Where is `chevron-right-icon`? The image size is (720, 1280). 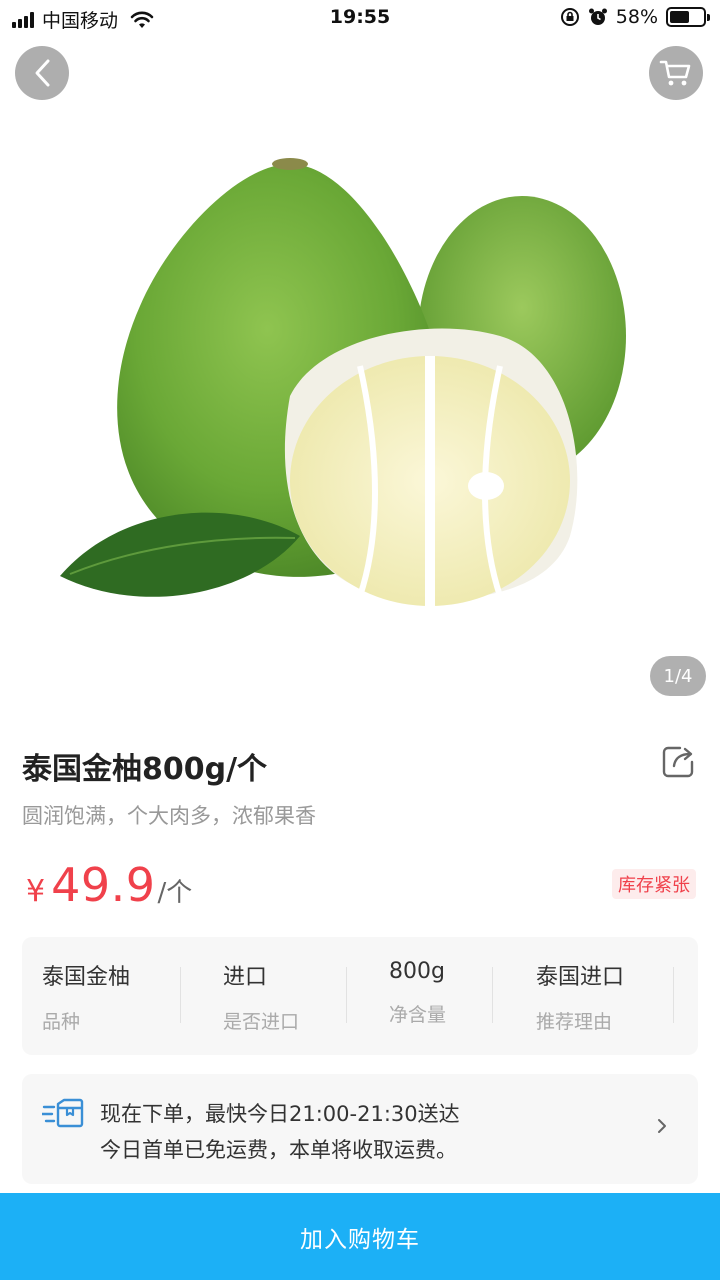
chevron-right-icon is located at coordinates (662, 1126).